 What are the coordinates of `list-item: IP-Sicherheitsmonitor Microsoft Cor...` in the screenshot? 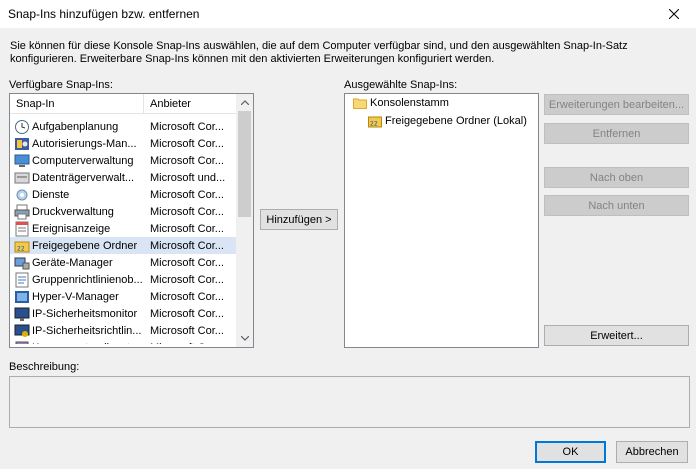 It's located at (123, 313).